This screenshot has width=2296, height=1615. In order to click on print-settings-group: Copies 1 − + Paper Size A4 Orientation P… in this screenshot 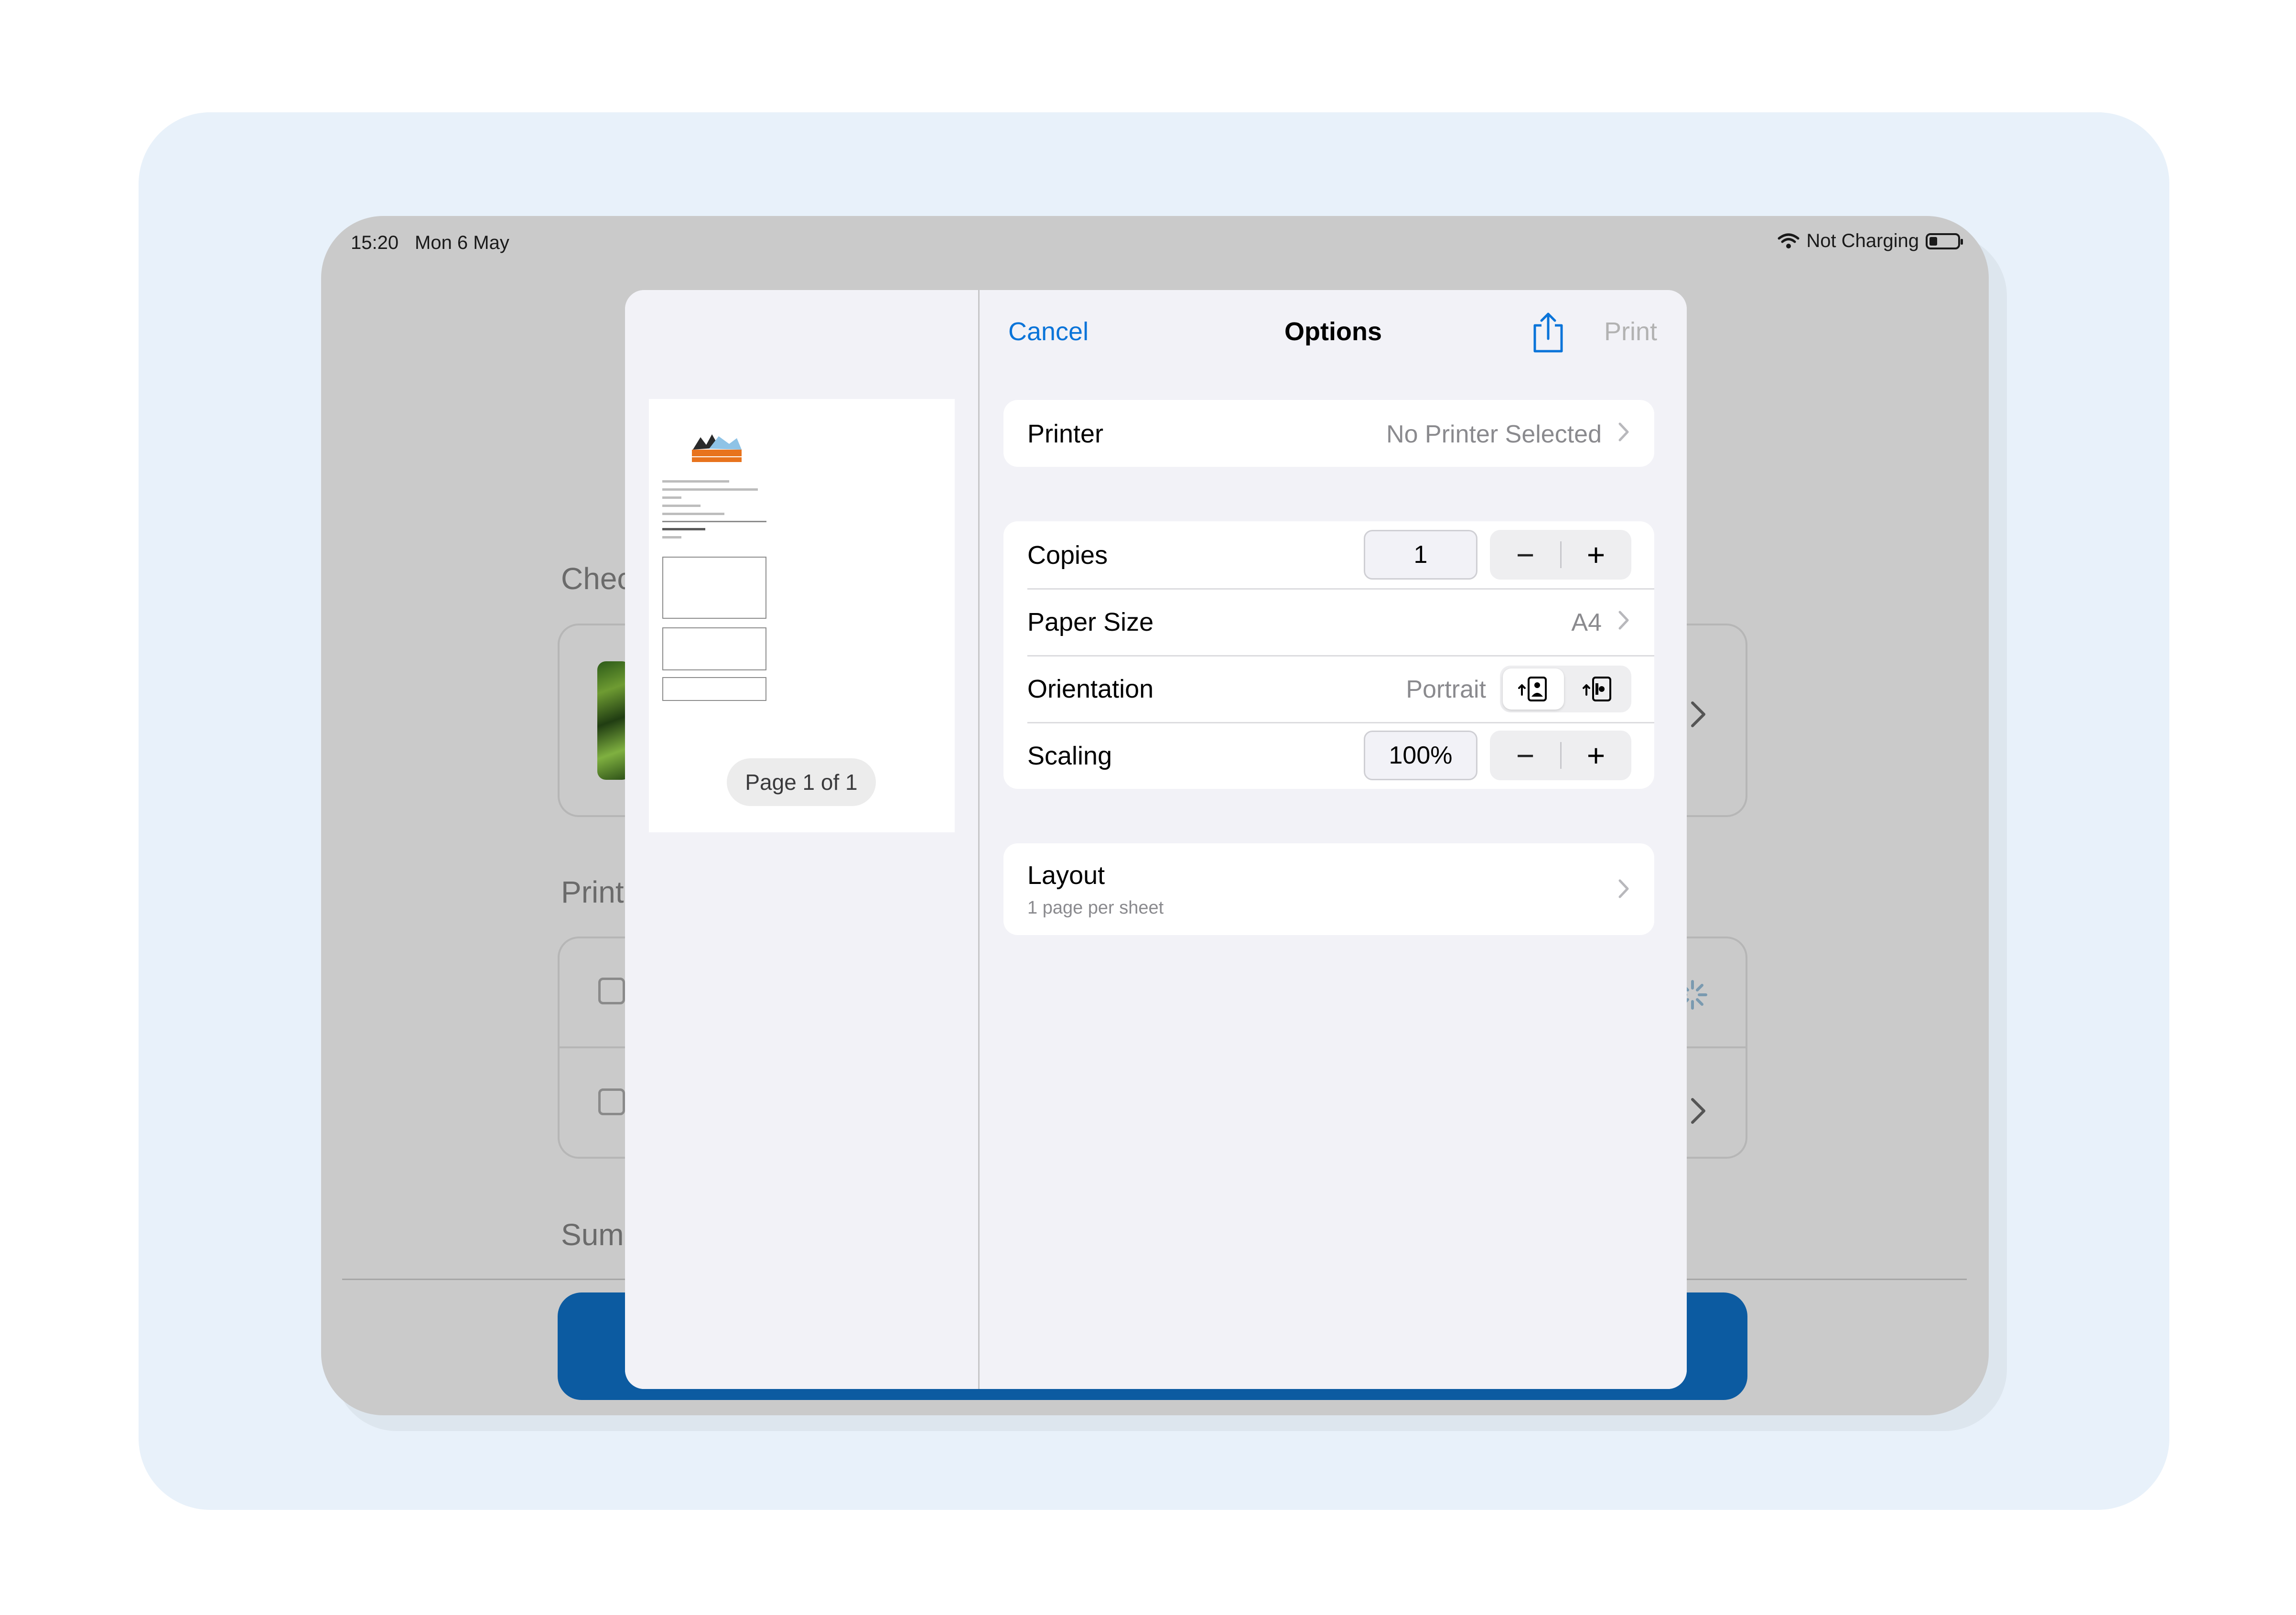, I will do `click(1328, 655)`.